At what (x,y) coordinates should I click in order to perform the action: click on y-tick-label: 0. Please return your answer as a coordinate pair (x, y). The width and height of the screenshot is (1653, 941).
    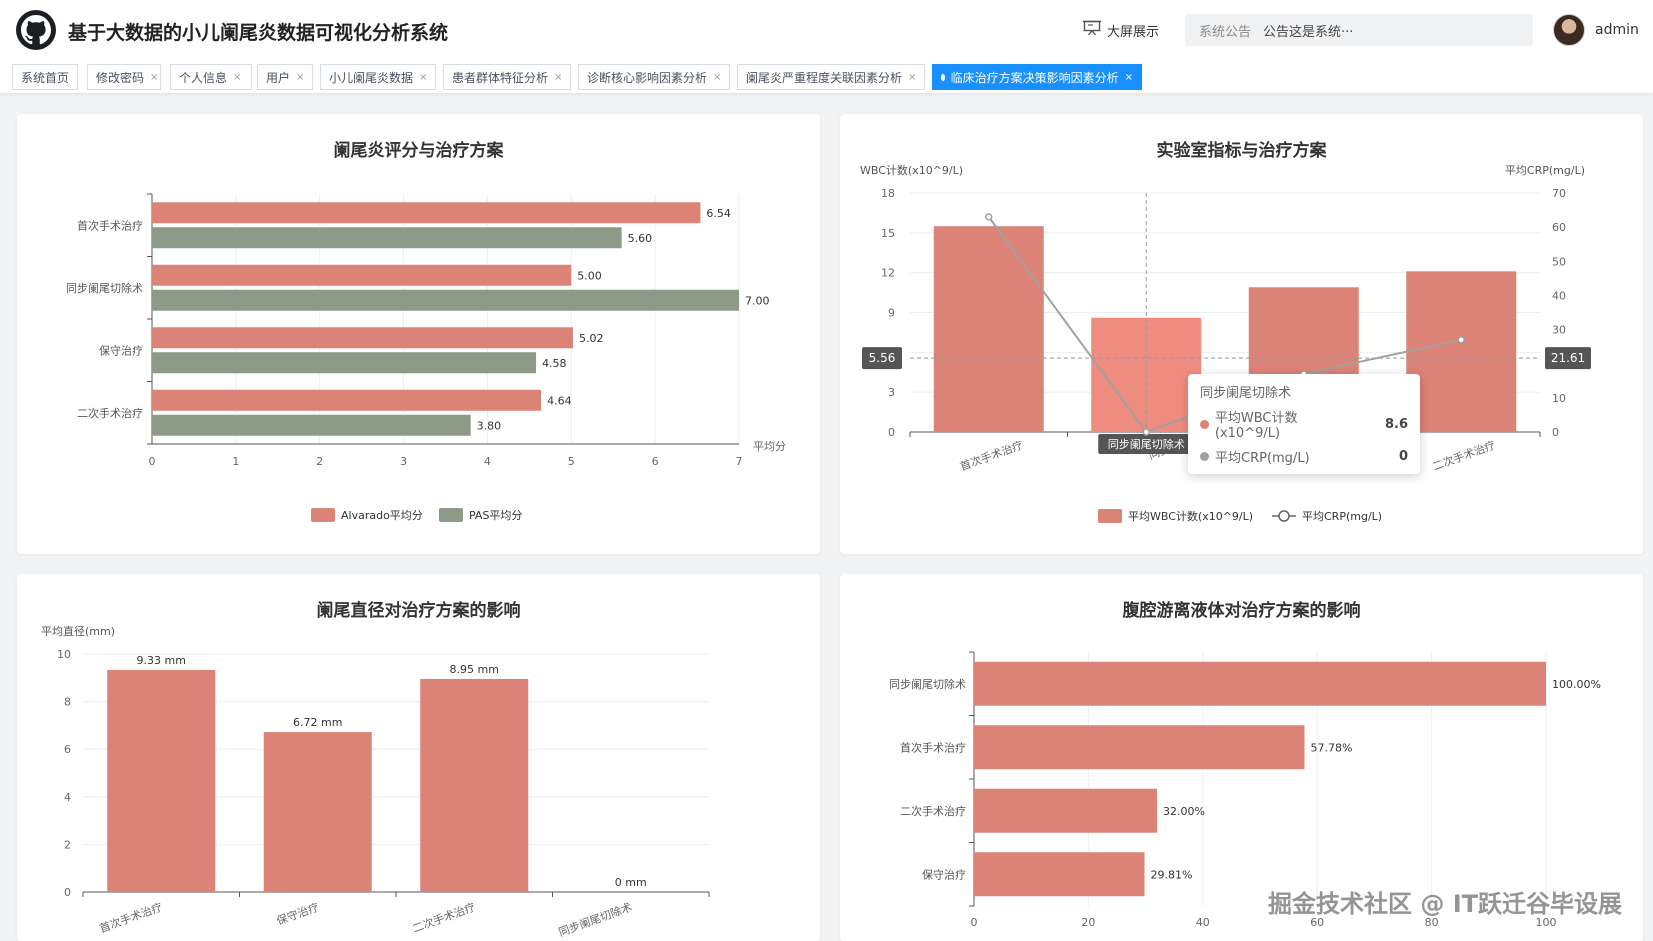
    Looking at the image, I should click on (67, 892).